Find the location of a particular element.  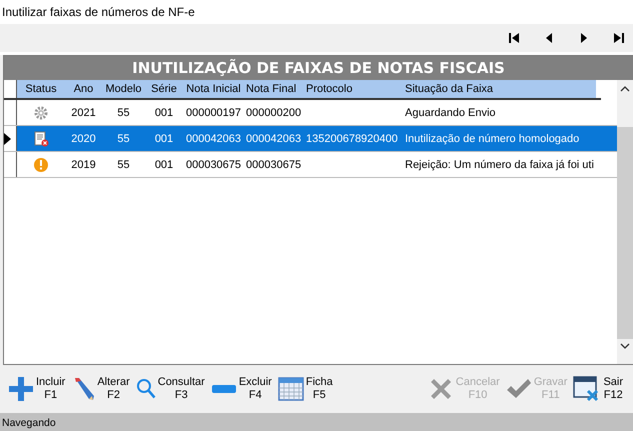

table-cell-text: Inutilização de número homologado is located at coordinates (492, 138).